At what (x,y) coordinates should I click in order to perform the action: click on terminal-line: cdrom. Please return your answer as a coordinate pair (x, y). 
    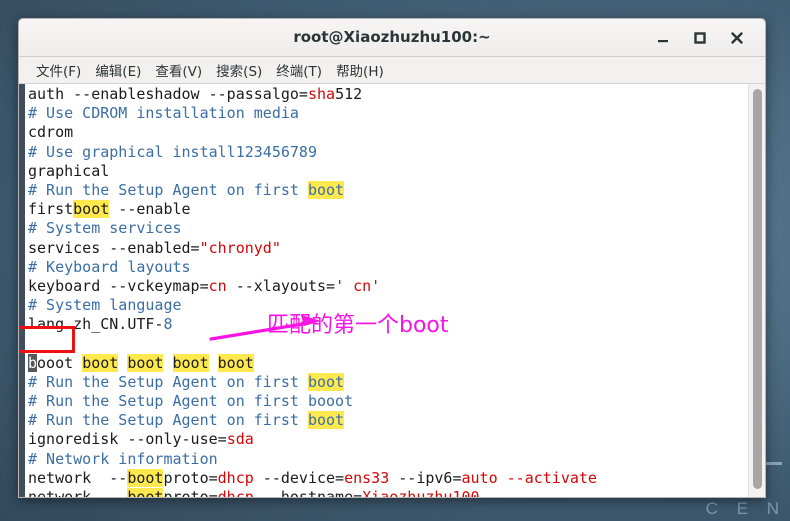
    Looking at the image, I should click on (386, 132).